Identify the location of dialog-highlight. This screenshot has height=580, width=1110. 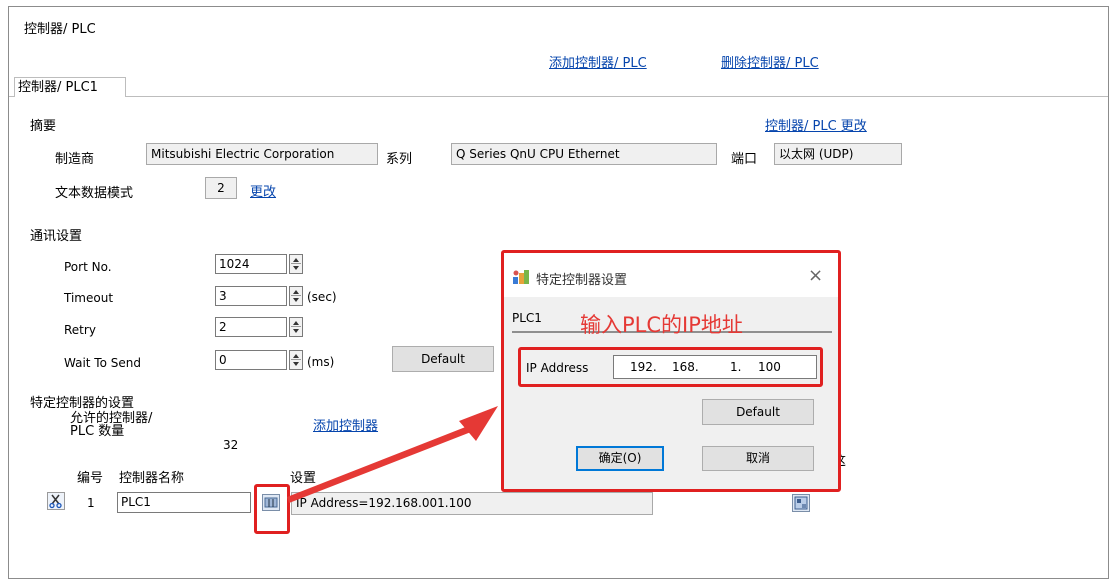
(671, 371).